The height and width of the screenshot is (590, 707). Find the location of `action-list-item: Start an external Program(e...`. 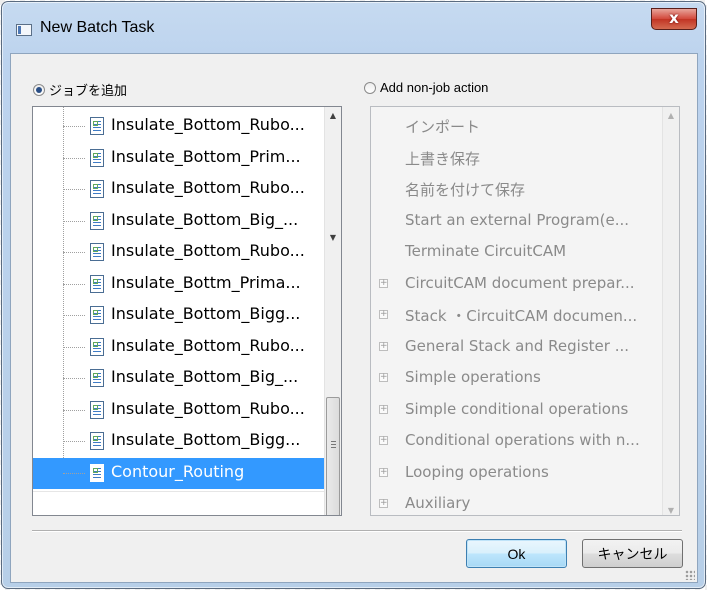

action-list-item: Start an external Program(e... is located at coordinates (518, 220).